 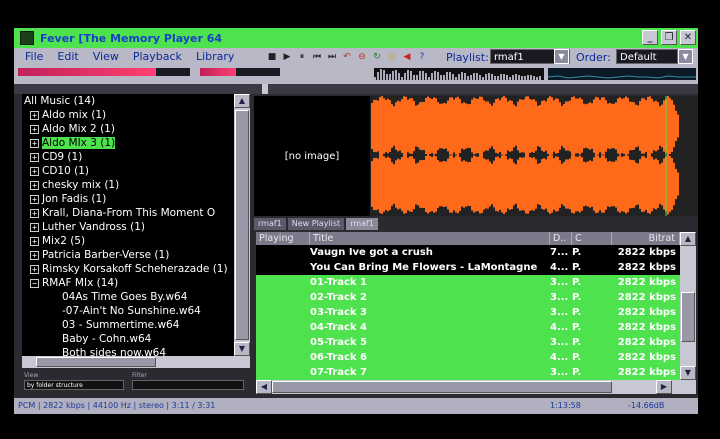 What do you see at coordinates (104, 72) in the screenshot?
I see `volume-meter` at bounding box center [104, 72].